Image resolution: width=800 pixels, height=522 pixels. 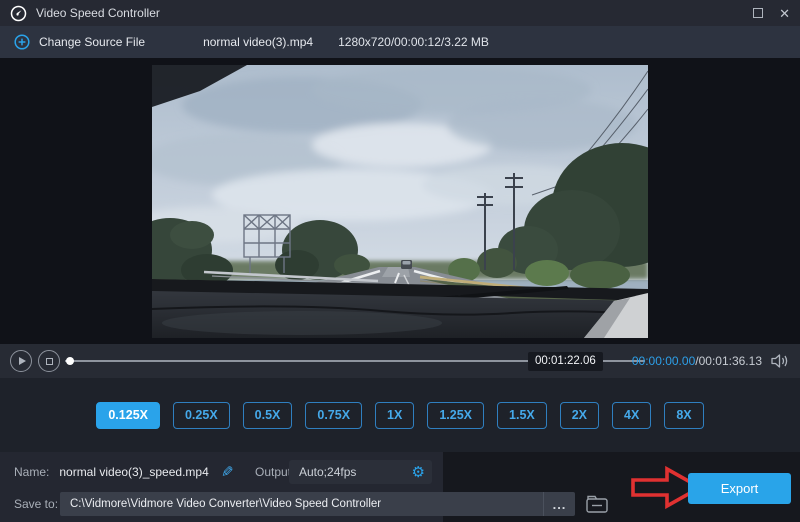 I want to click on play-icon, so click(x=22, y=361).